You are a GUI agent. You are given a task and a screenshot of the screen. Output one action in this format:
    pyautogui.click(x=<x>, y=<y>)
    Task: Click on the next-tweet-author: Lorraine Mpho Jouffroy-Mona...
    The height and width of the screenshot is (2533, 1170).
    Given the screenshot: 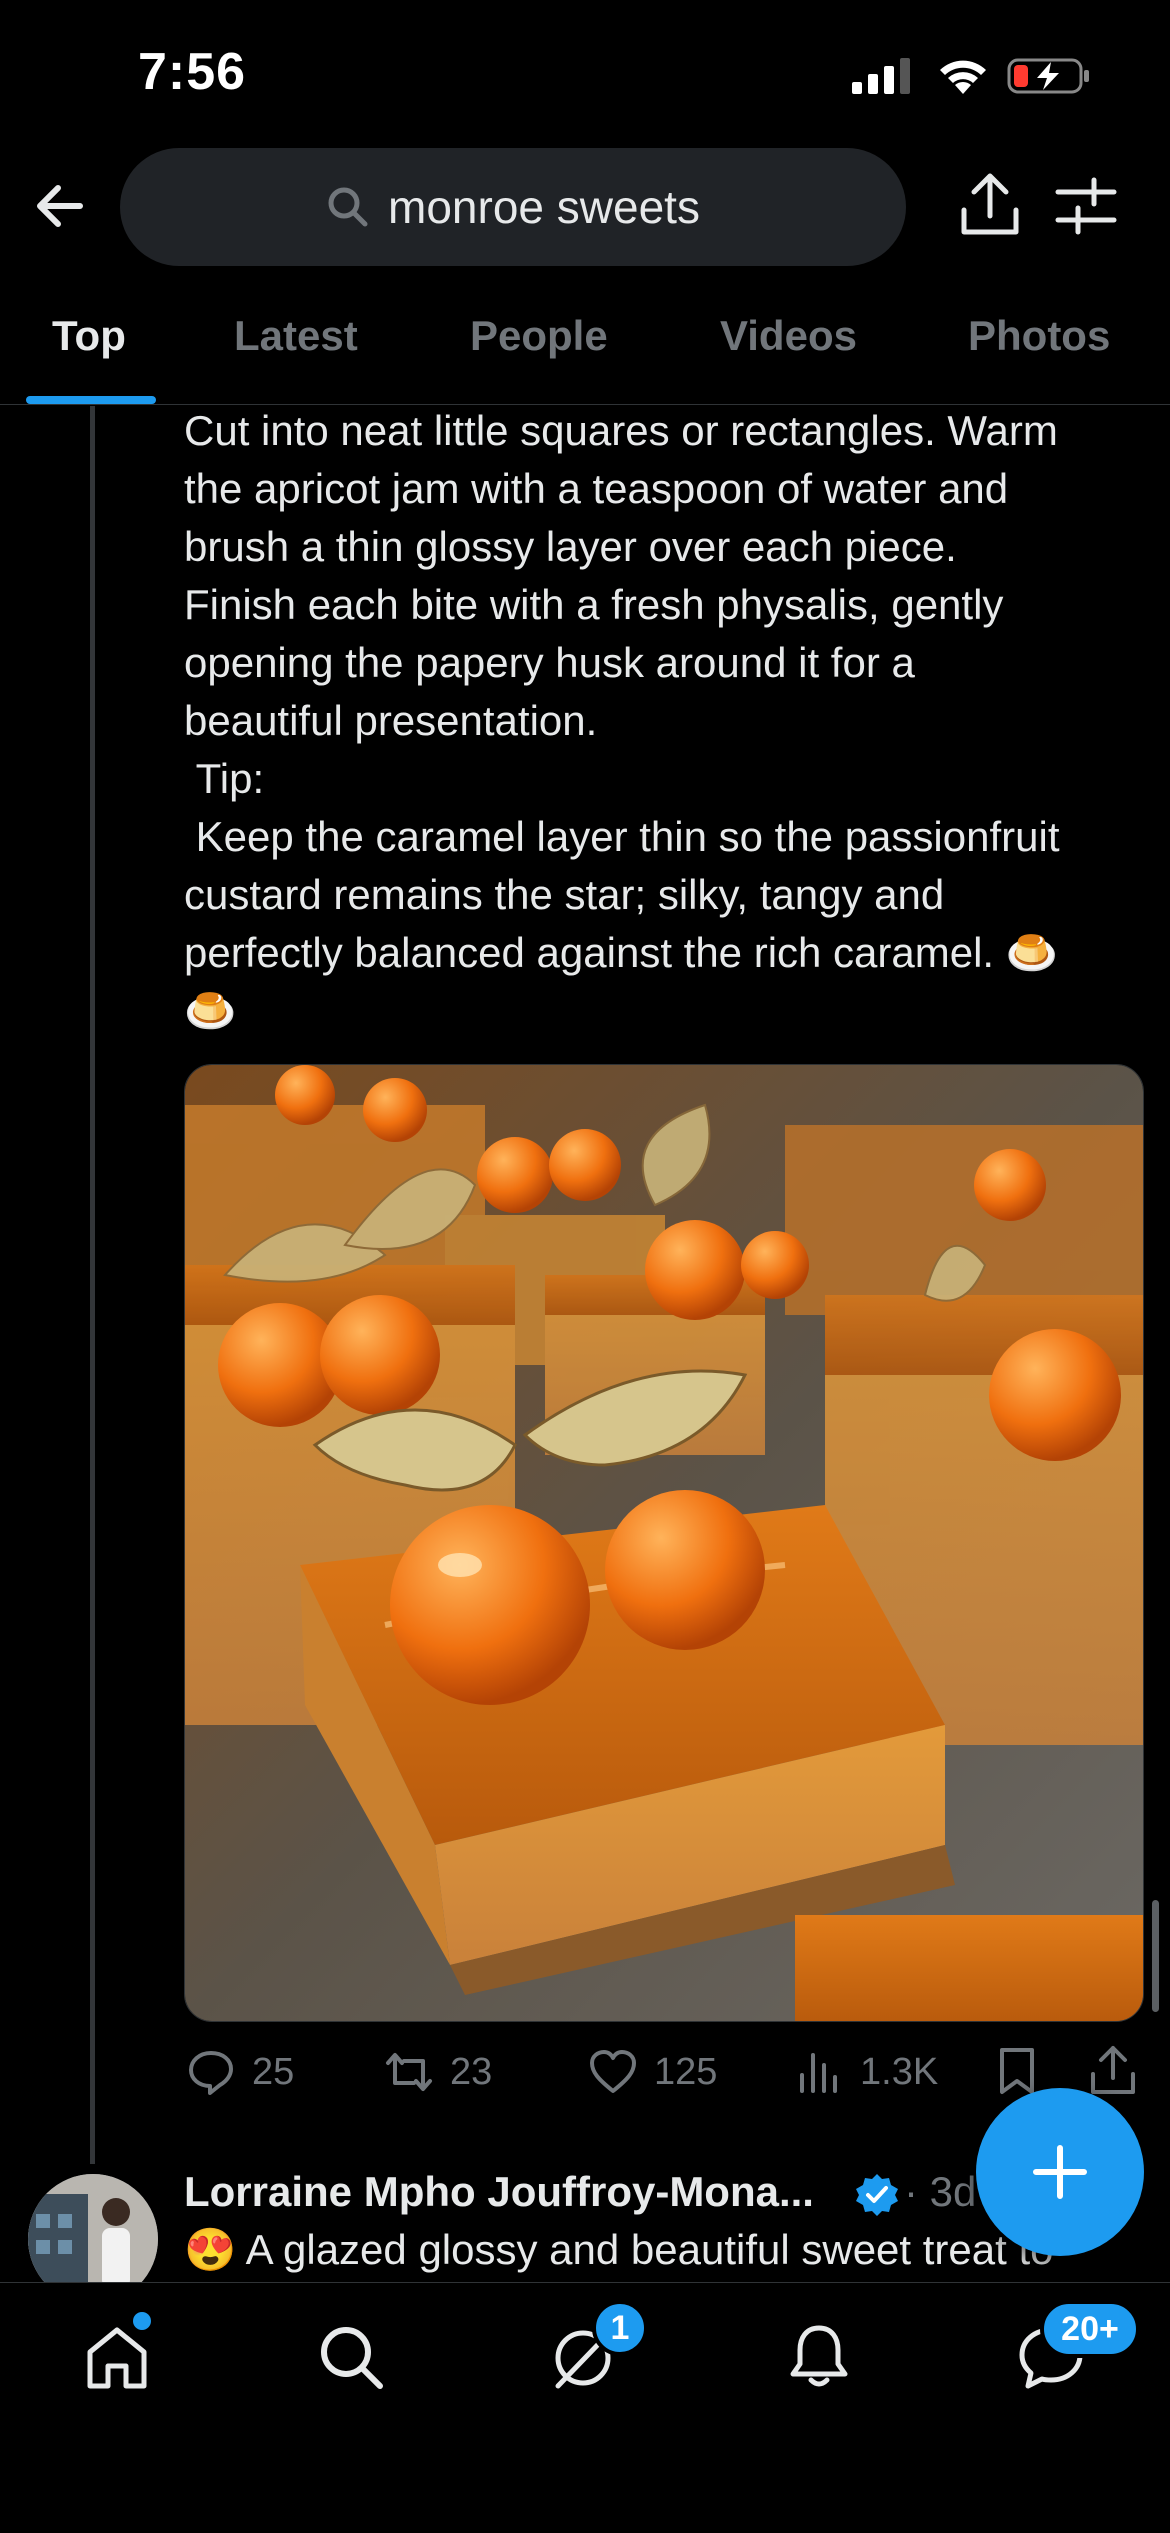 What is the action you would take?
    pyautogui.click(x=499, y=2192)
    